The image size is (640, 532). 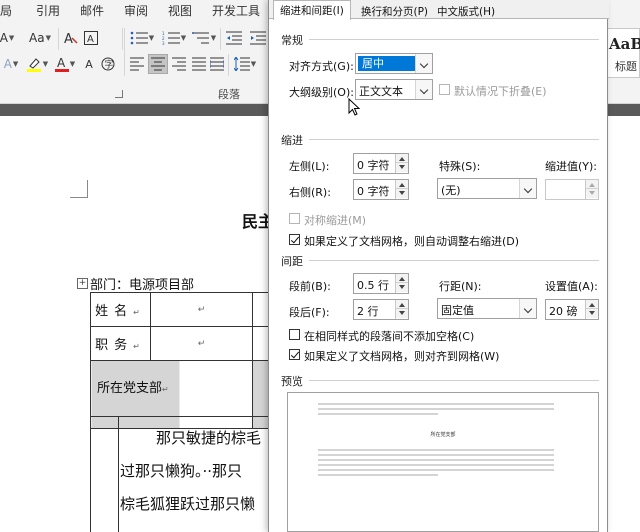 I want to click on outline-level-select: 正文文本, so click(x=394, y=89).